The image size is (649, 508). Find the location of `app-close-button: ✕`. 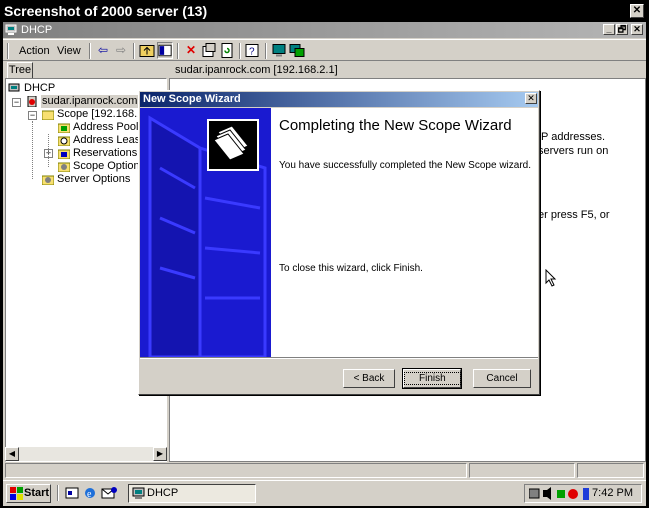

app-close-button: ✕ is located at coordinates (637, 29).